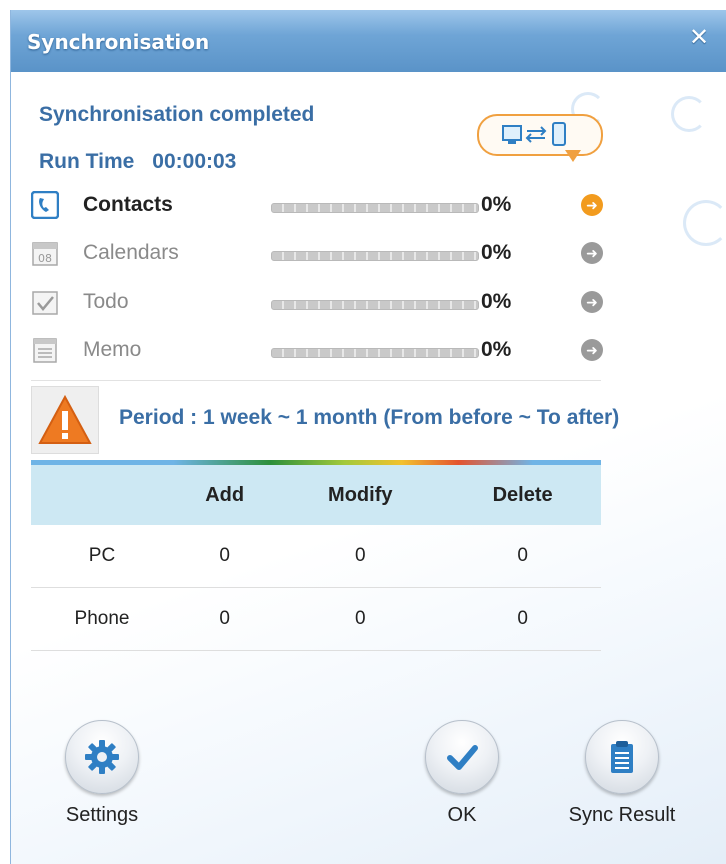 The width and height of the screenshot is (726, 864). I want to click on window-title: Synchronisation, so click(118, 42).